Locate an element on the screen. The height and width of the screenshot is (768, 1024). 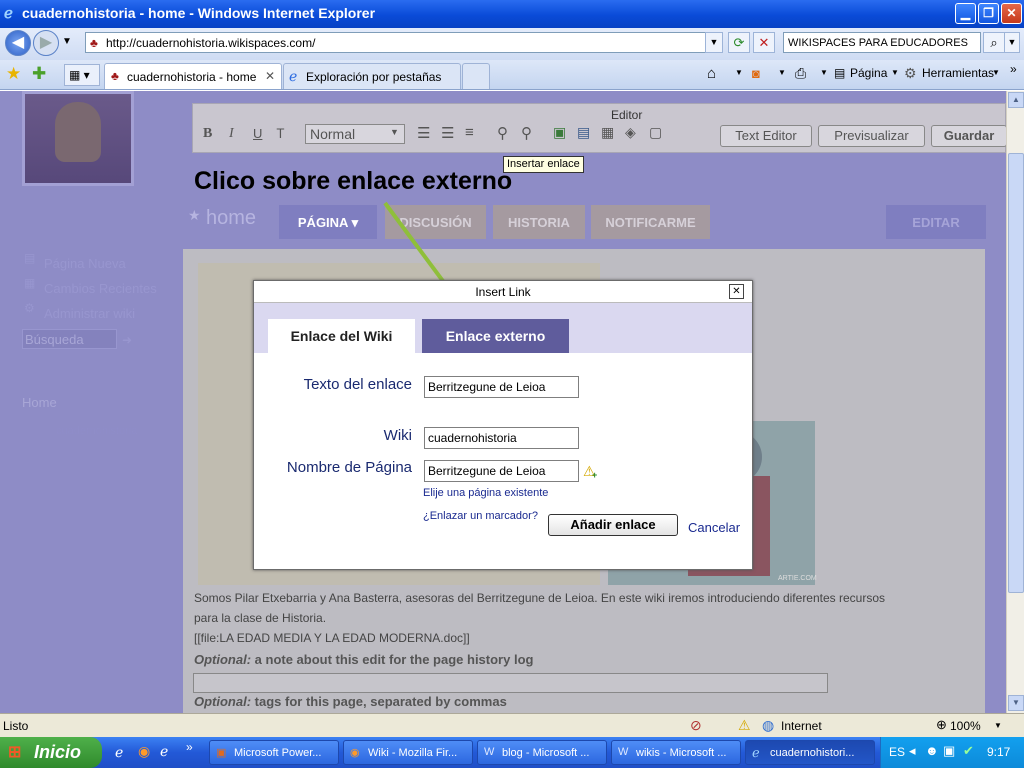
bold-button: B is located at coordinates (207, 134).